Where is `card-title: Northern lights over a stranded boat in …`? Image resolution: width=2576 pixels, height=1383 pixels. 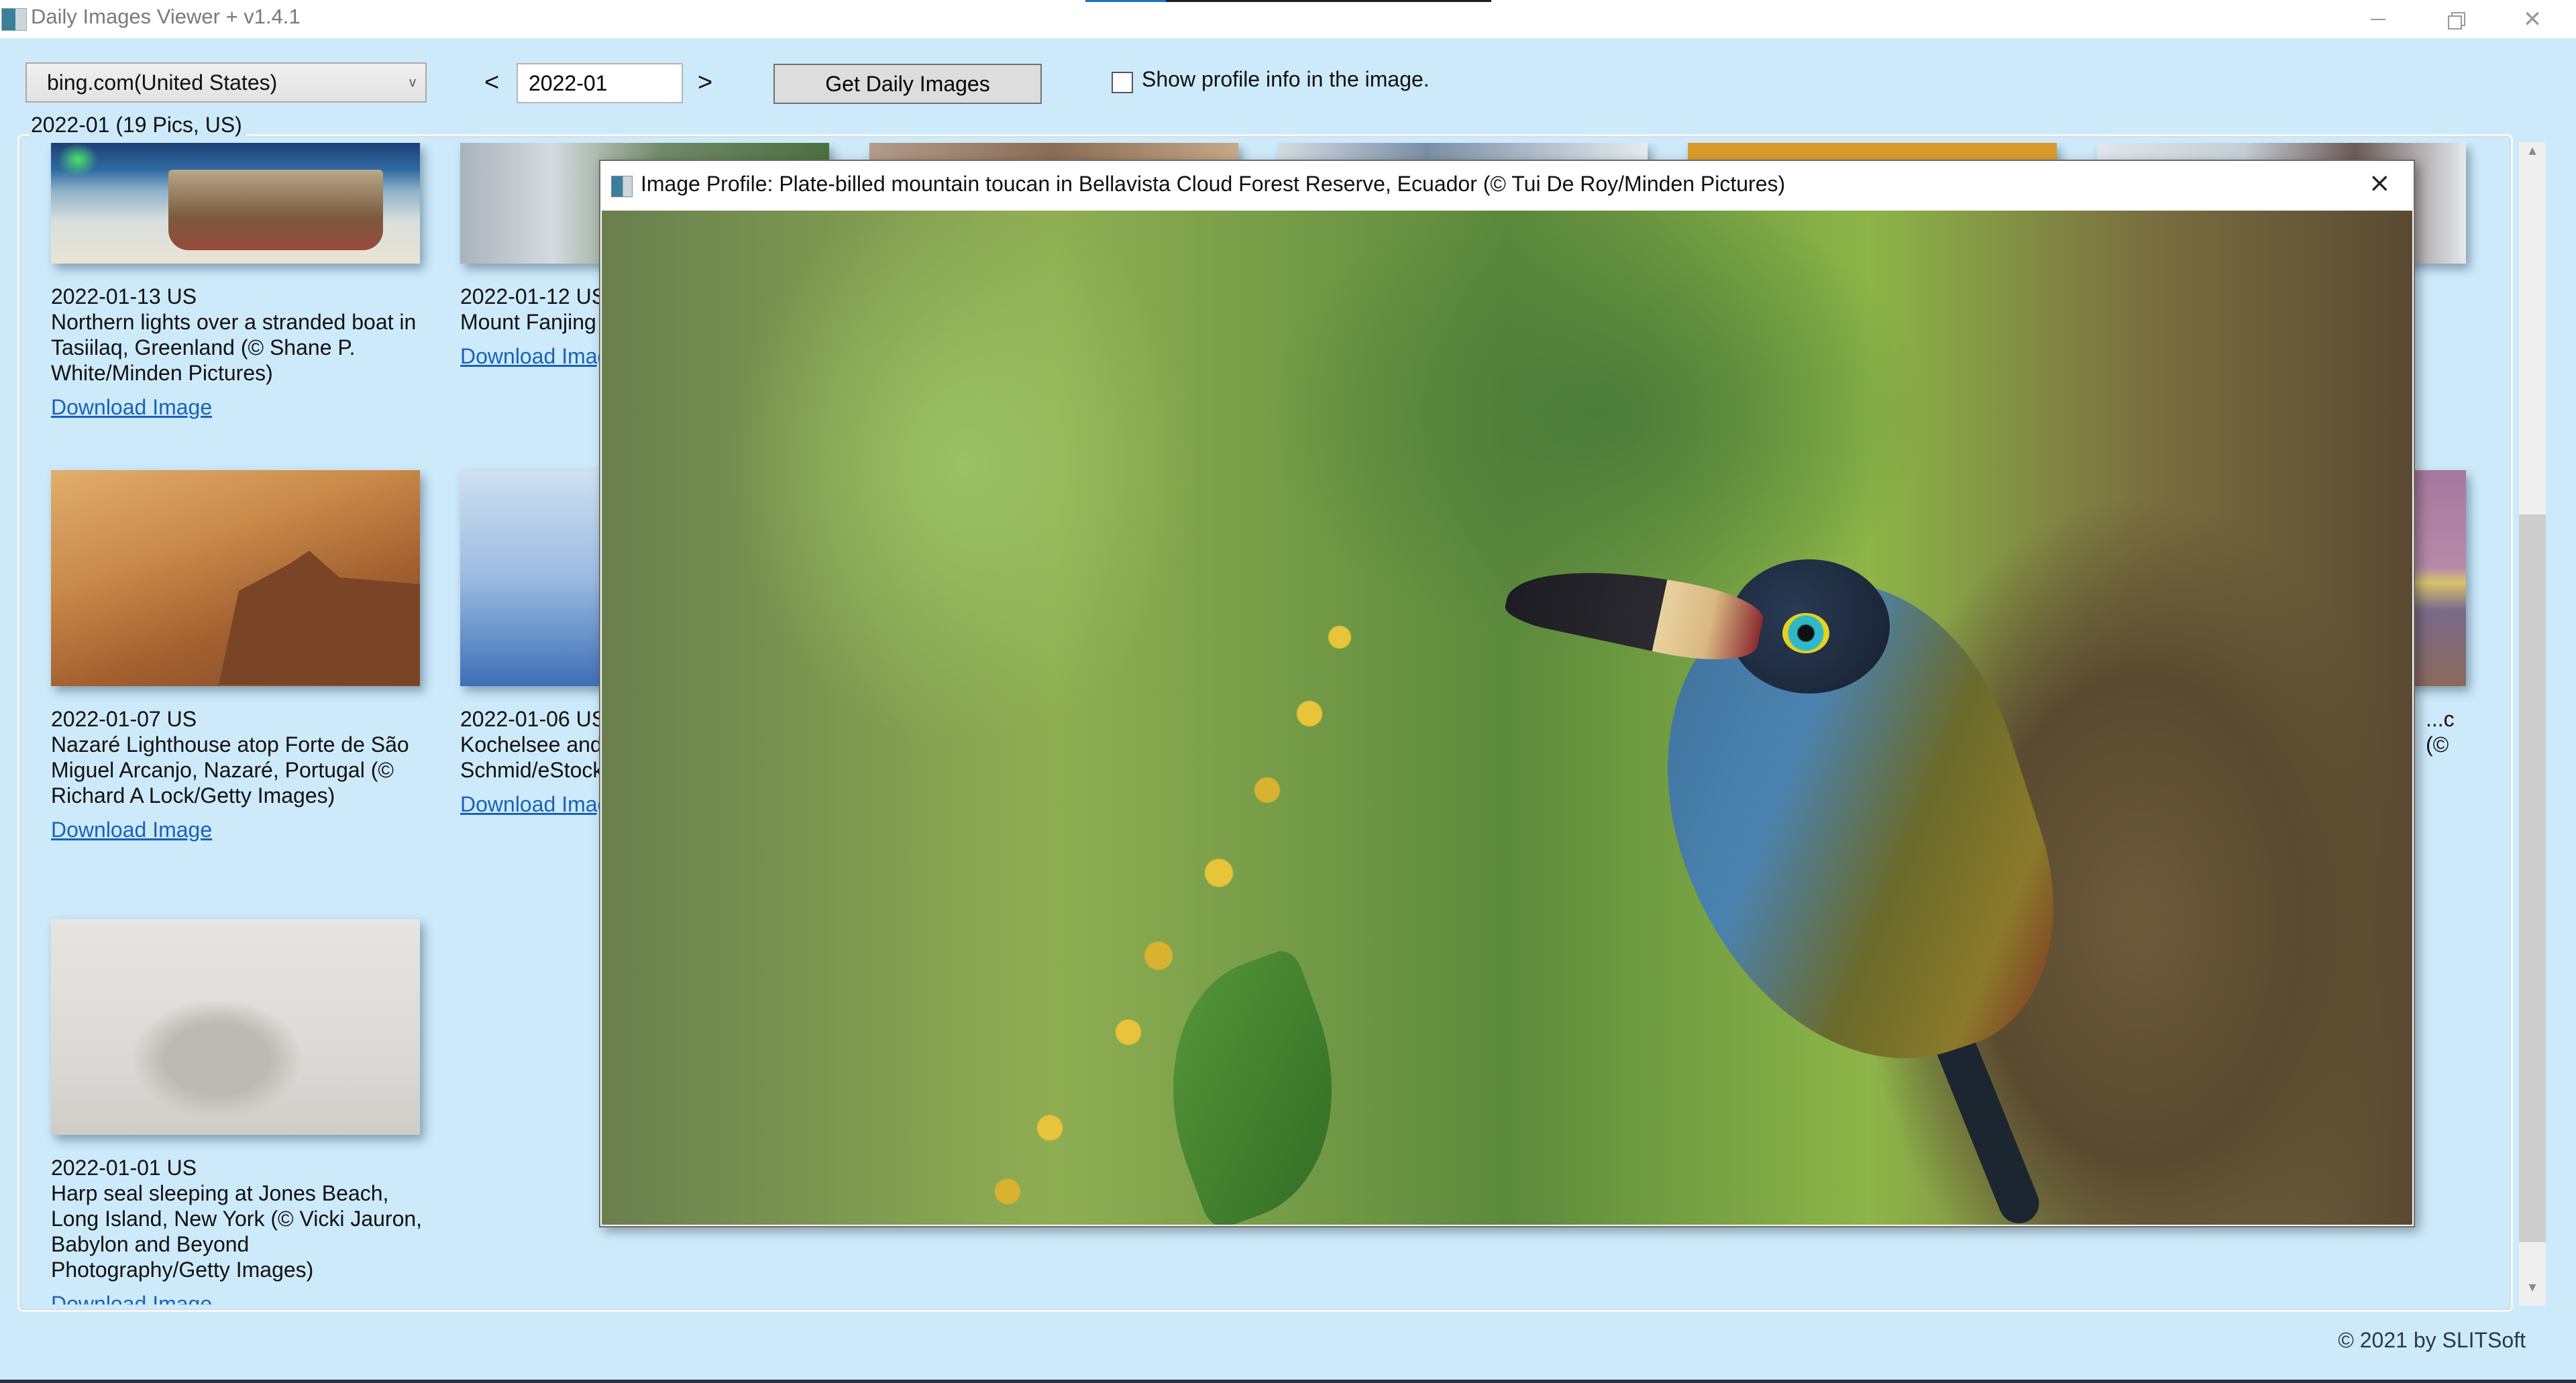
card-title: Northern lights over a stranded boat in … is located at coordinates (234, 347).